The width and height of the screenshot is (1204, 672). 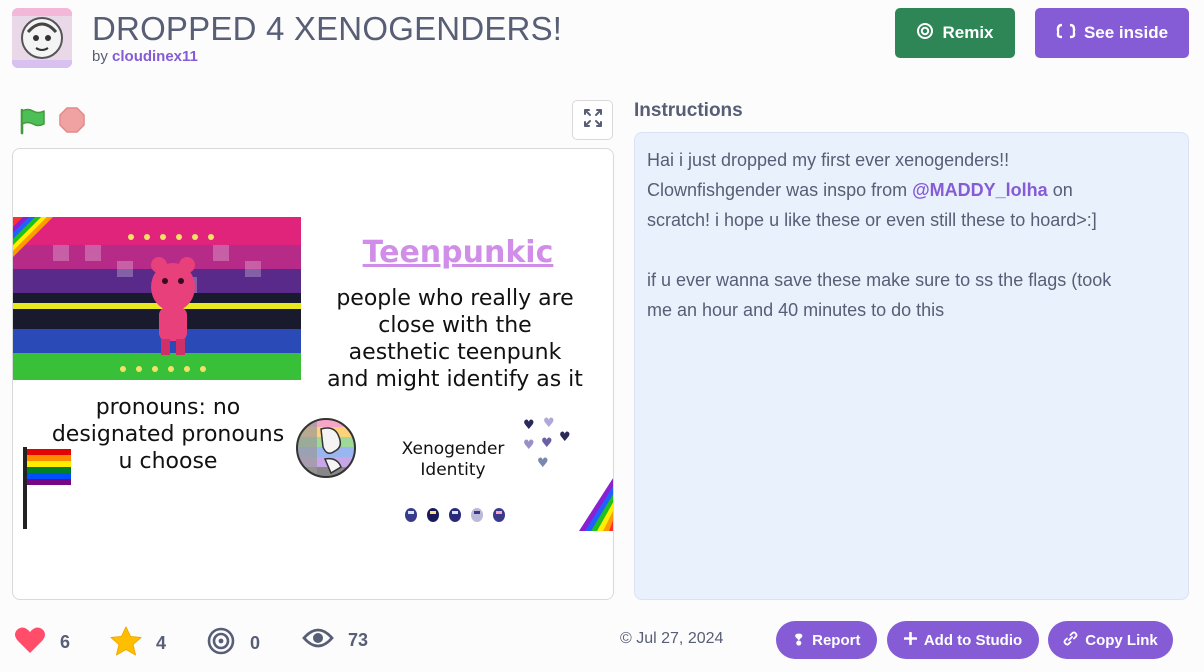 What do you see at coordinates (168, 407) in the screenshot?
I see `pronoun-line: pronouns: no` at bounding box center [168, 407].